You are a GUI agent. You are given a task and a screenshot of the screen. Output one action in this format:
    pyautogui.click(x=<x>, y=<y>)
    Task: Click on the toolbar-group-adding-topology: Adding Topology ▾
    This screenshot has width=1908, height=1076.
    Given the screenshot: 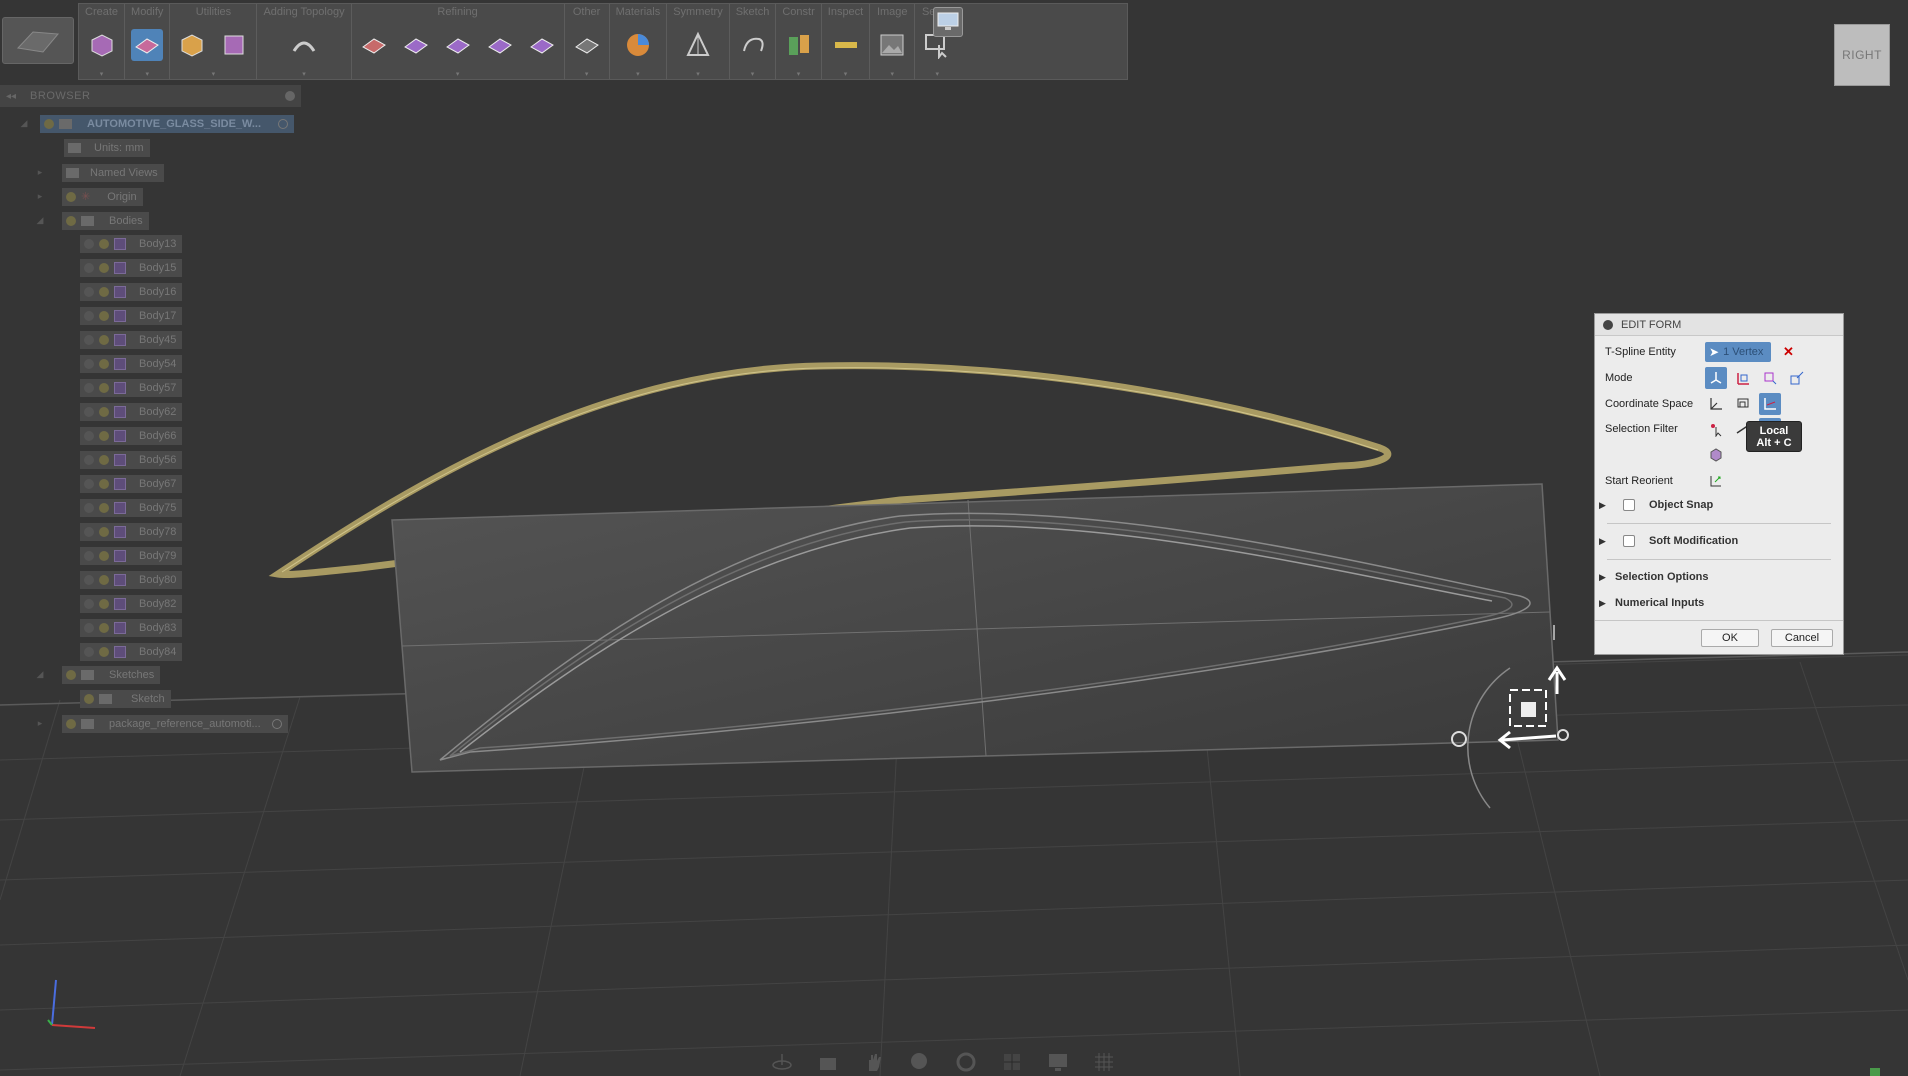 What is the action you would take?
    pyautogui.click(x=304, y=41)
    